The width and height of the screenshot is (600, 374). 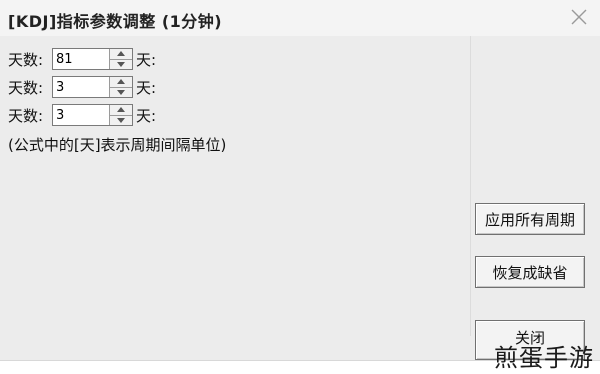 What do you see at coordinates (117, 145) in the screenshot?
I see `period-unit-note: (公式中的[天]表示周期间隔单位)` at bounding box center [117, 145].